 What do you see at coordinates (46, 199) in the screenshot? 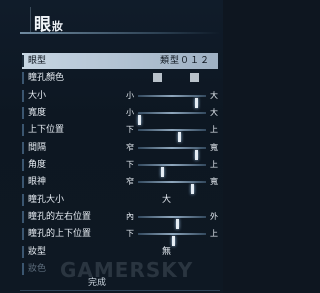
I see `menu-item-label: 瞳孔大小` at bounding box center [46, 199].